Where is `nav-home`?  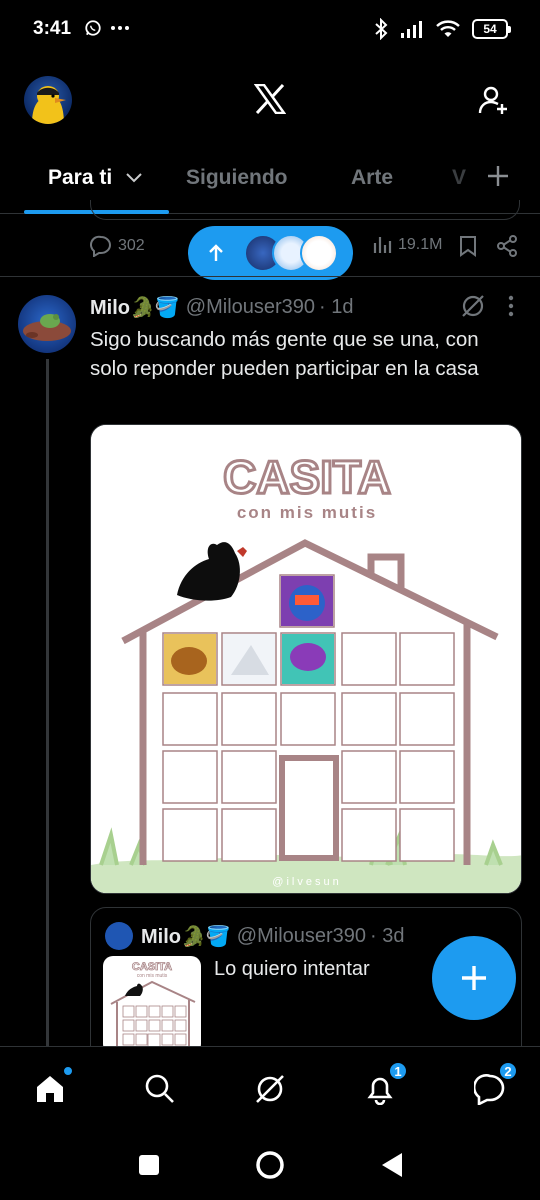
nav-home is located at coordinates (52, 1087).